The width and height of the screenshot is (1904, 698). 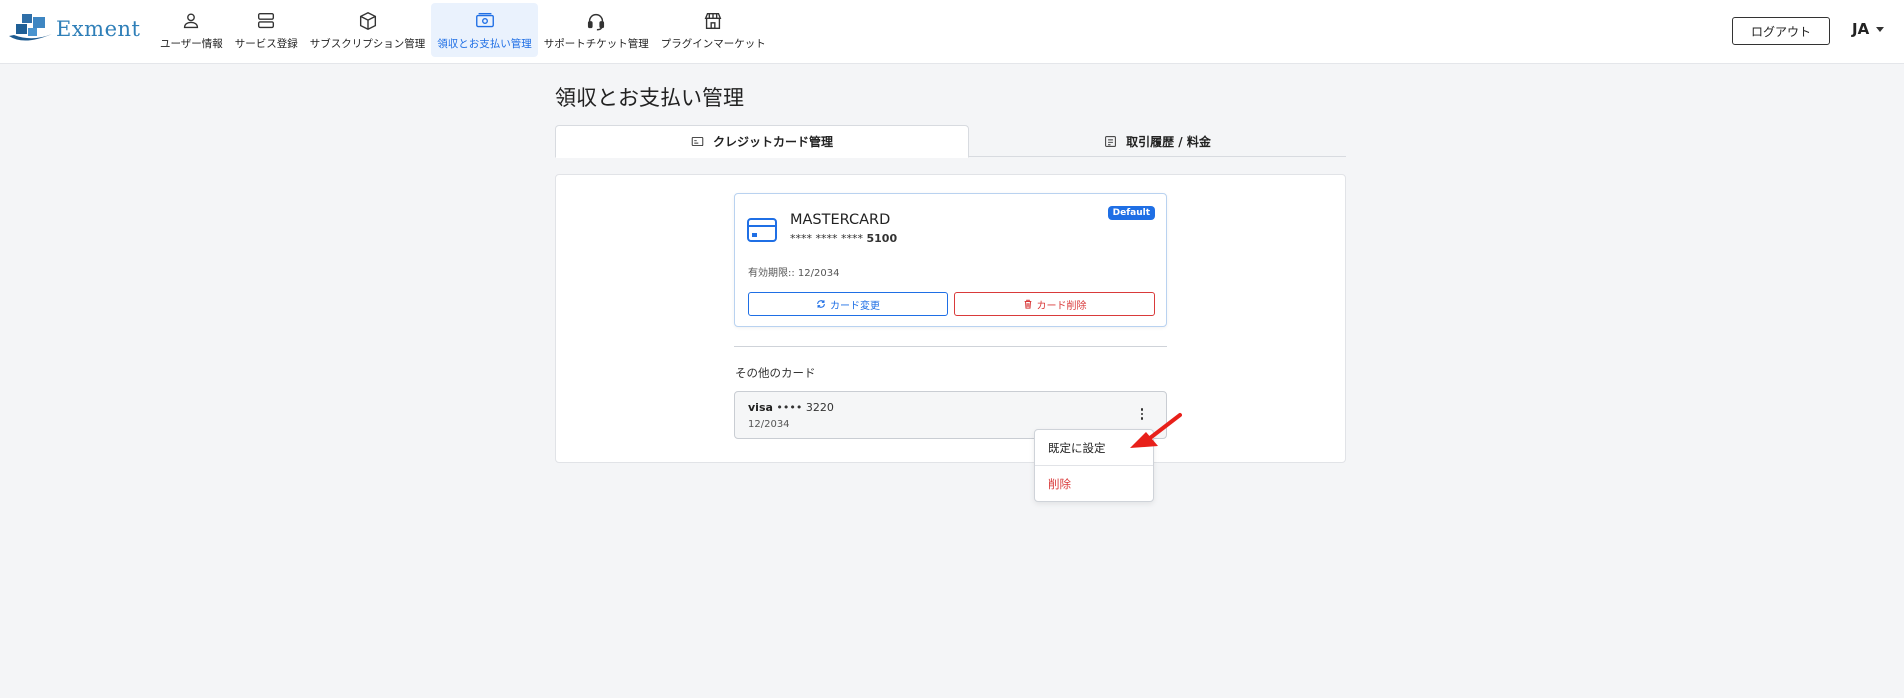 I want to click on card-tab-icon, so click(x=697, y=141).